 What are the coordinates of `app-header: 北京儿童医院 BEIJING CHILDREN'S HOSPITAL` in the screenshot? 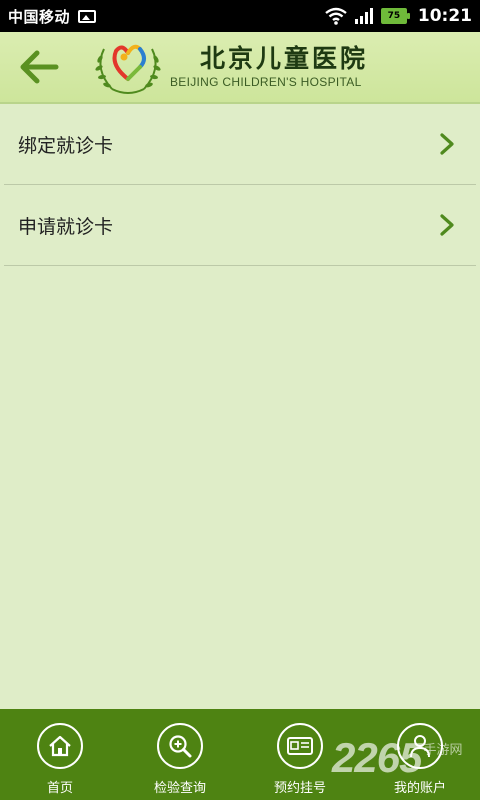 It's located at (240, 68).